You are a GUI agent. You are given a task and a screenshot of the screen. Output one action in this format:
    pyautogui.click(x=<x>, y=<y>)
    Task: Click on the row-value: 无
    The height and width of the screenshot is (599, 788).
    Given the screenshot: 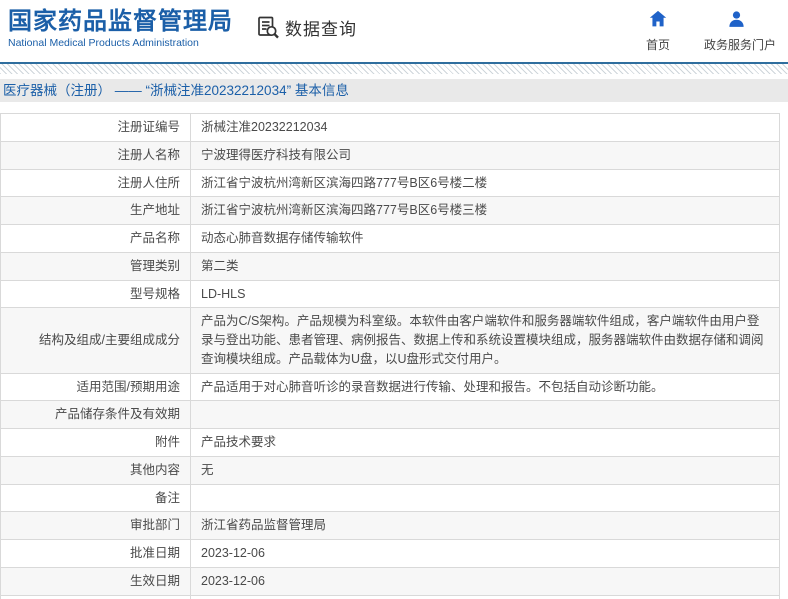 What is the action you would take?
    pyautogui.click(x=485, y=470)
    